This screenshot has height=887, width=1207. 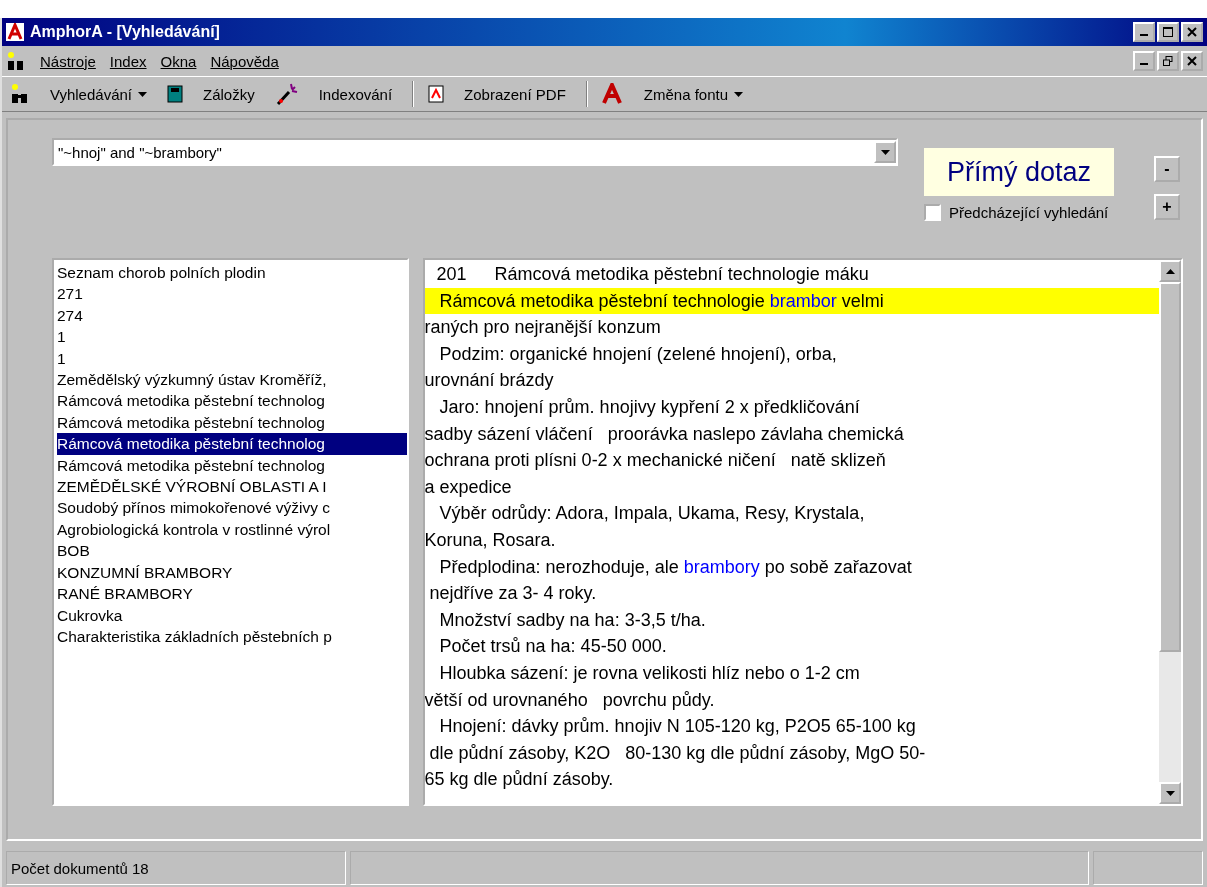 I want to click on text-line: ochrana proti plísni 0-2 x mechanické ničení natě sklizeň, so click(x=655, y=461).